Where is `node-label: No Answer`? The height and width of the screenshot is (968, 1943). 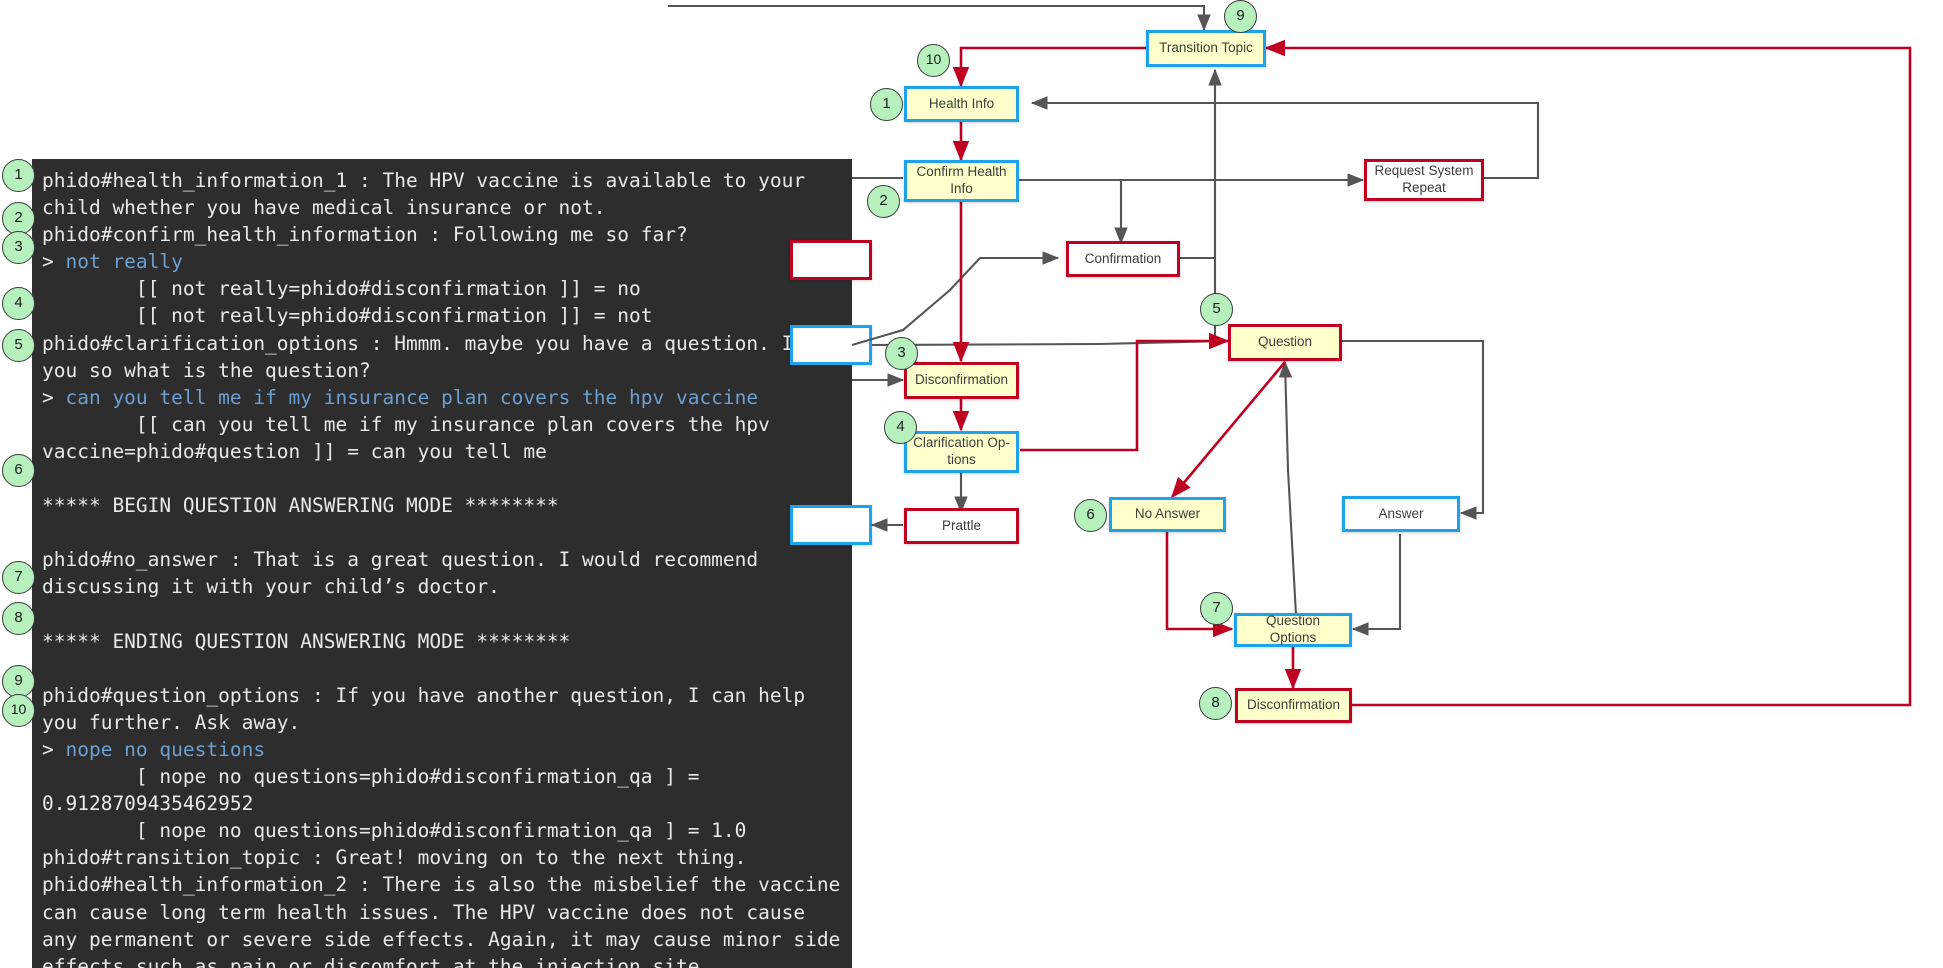
node-label: No Answer is located at coordinates (1167, 514).